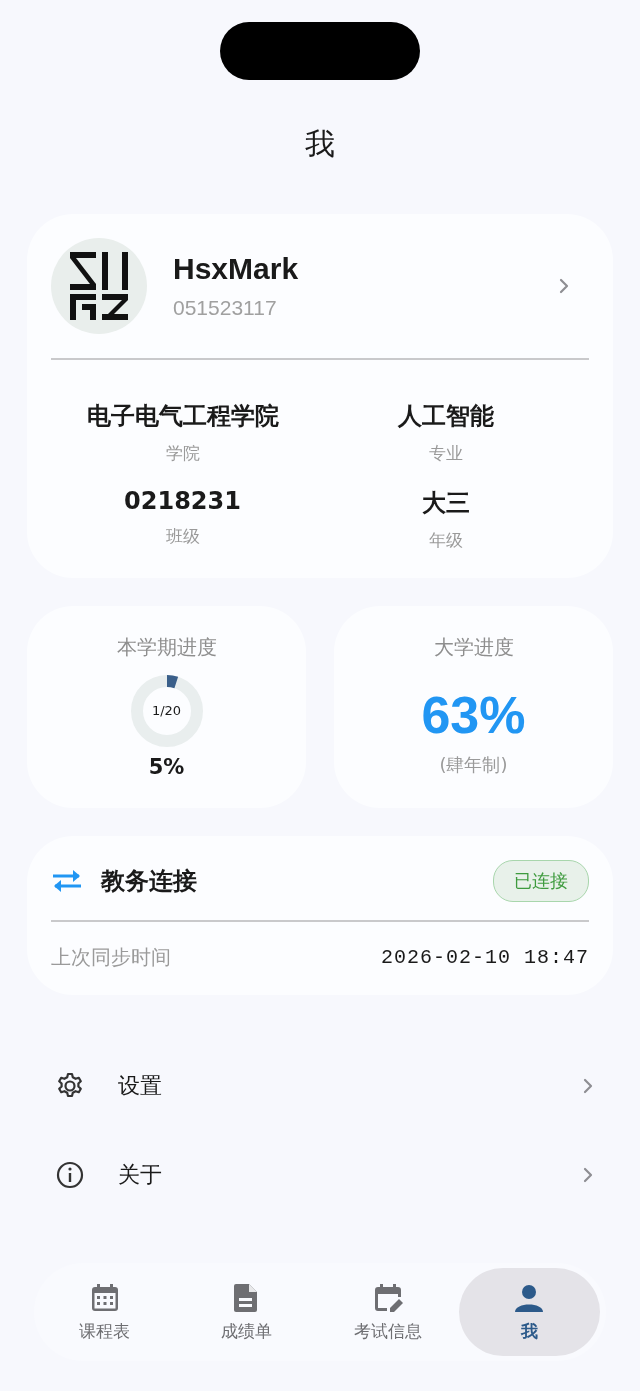 This screenshot has width=640, height=1391. What do you see at coordinates (70, 1174) in the screenshot?
I see `info-icon` at bounding box center [70, 1174].